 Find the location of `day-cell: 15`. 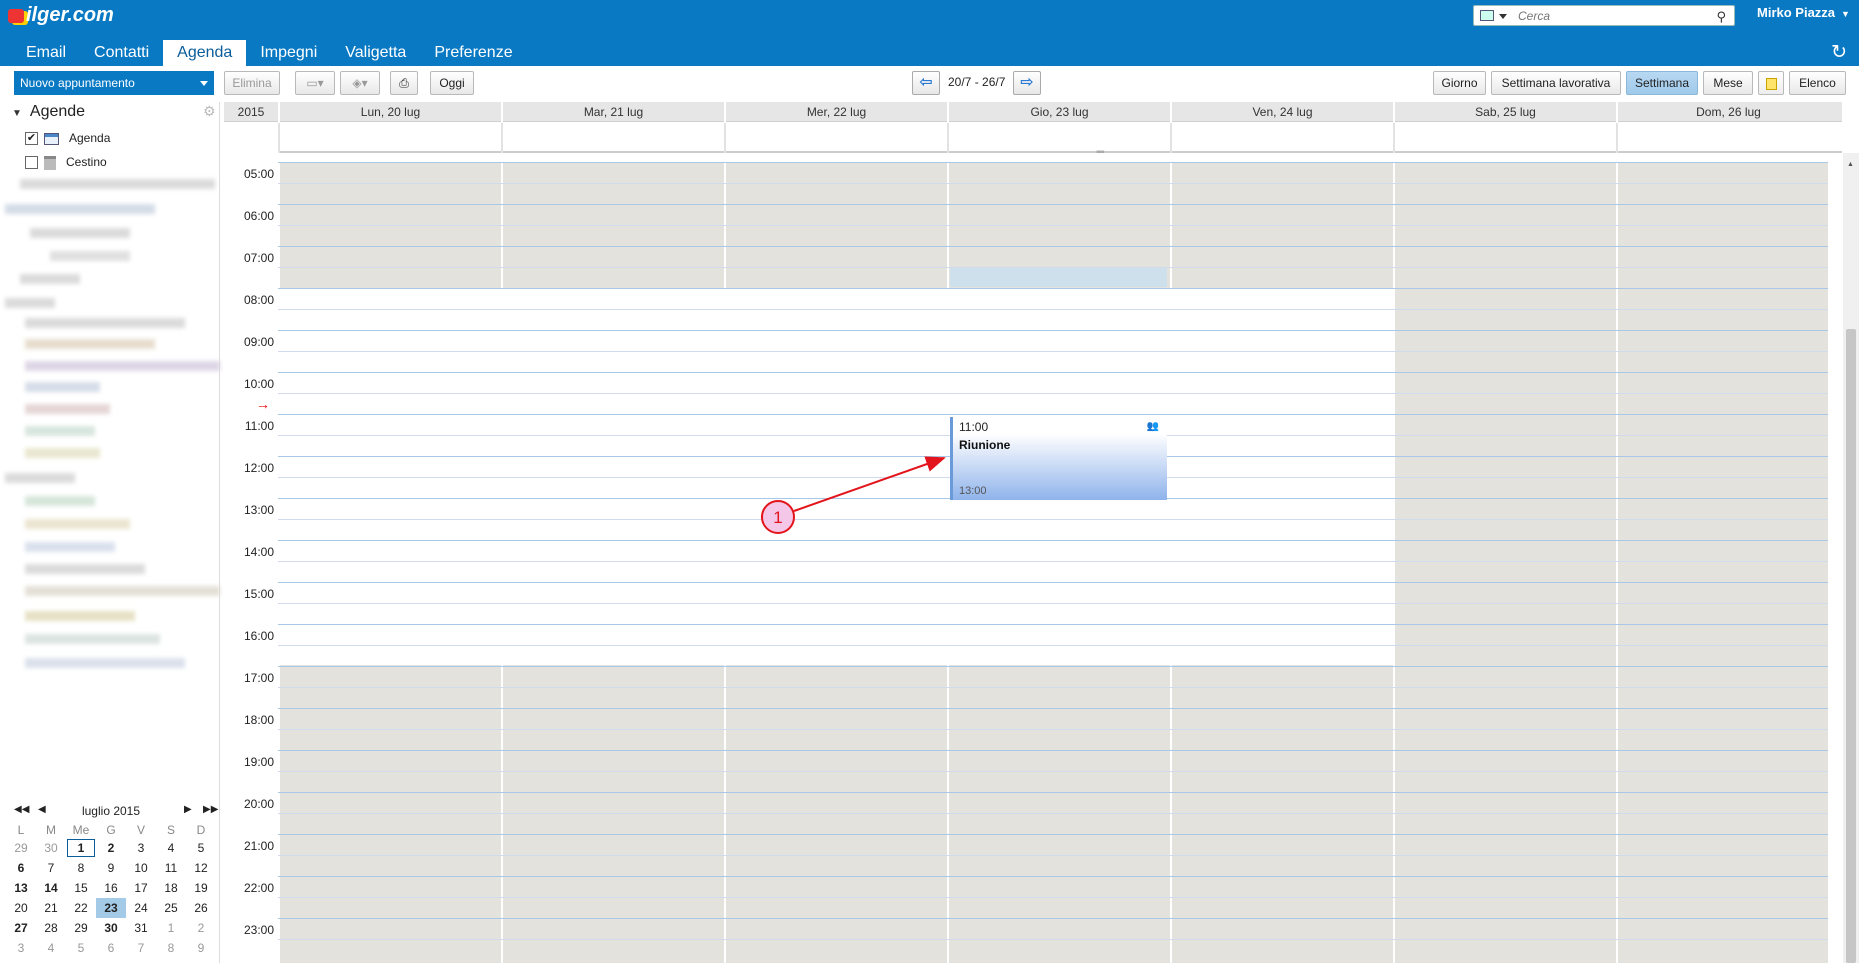

day-cell: 15 is located at coordinates (81, 888).